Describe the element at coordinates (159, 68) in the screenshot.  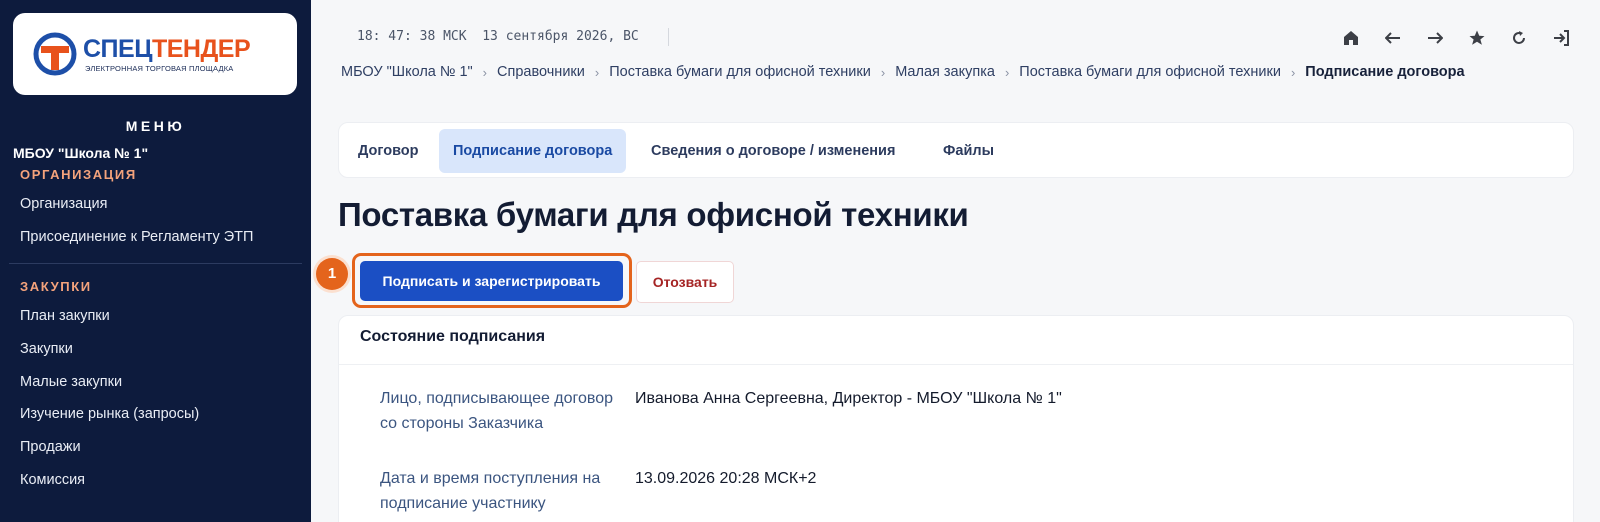
I see `logo-subtitle: ЭЛЕКТРОННАЯ ТОРГОВАЯ ПЛОЩАДКА` at that location.